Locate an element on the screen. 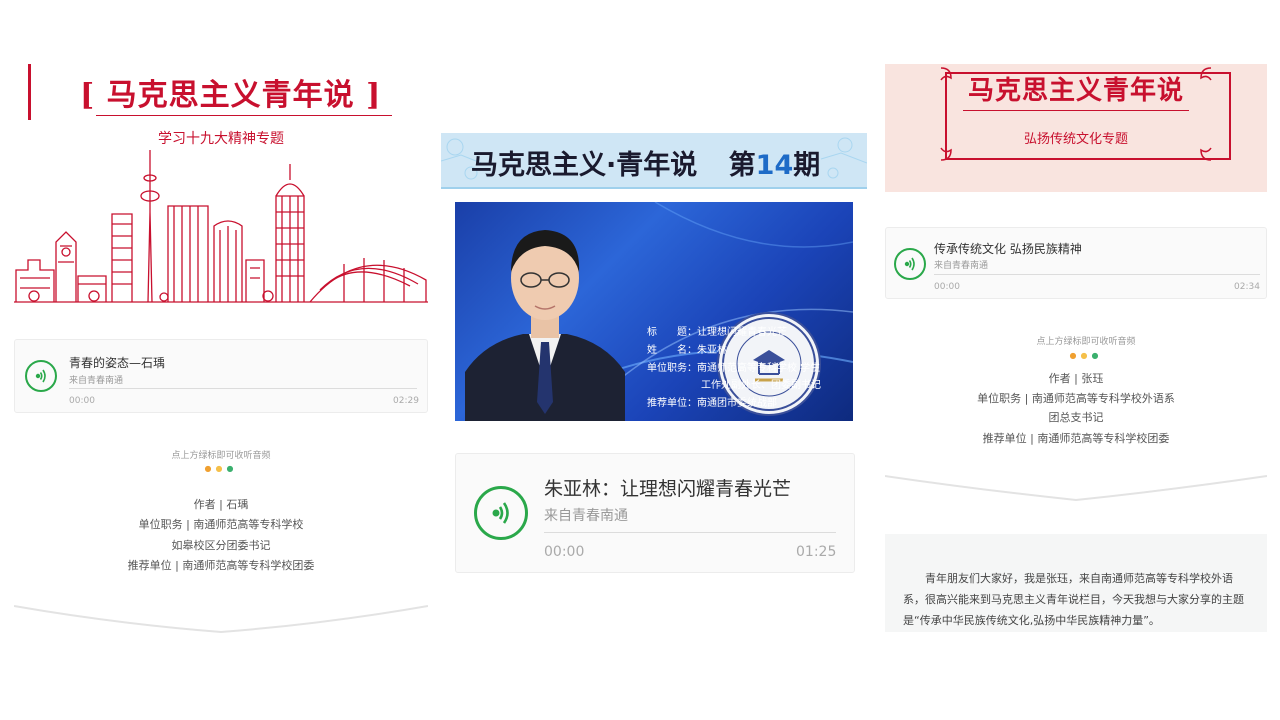 The width and height of the screenshot is (1280, 720). right-audio-player: 传承传统文化 弘扬民族精神 来自青春南通 00:00 02:34 is located at coordinates (1076, 263).